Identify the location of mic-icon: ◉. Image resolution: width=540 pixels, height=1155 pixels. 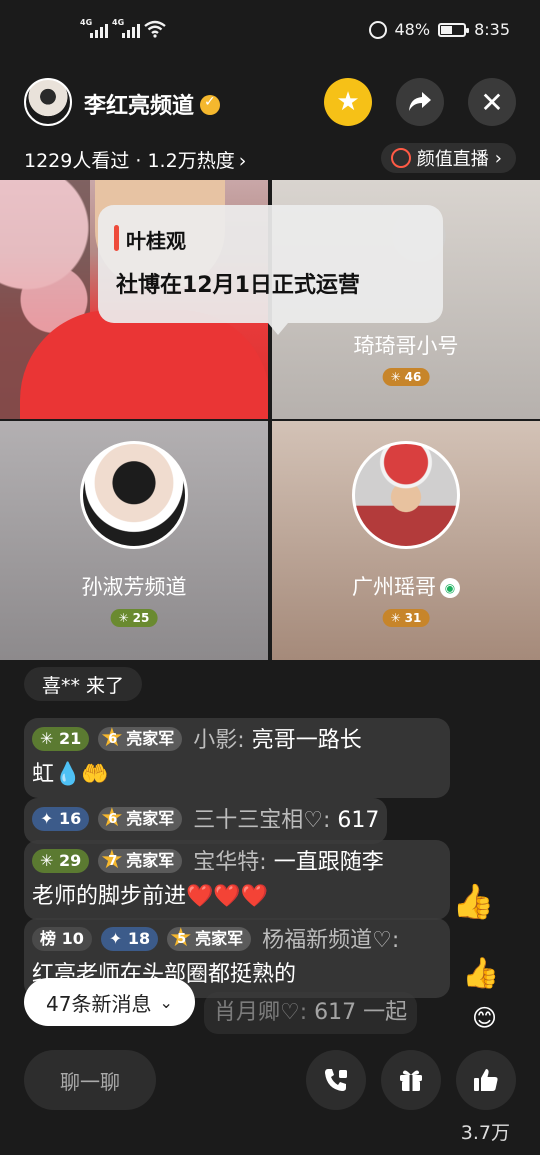
(450, 588).